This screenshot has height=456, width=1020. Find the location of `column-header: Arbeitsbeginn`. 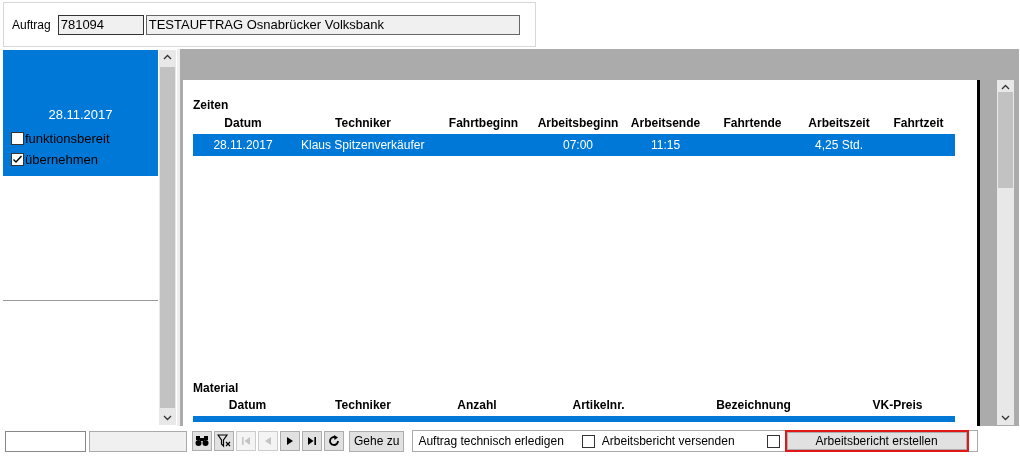

column-header: Arbeitsbeginn is located at coordinates (578, 123).